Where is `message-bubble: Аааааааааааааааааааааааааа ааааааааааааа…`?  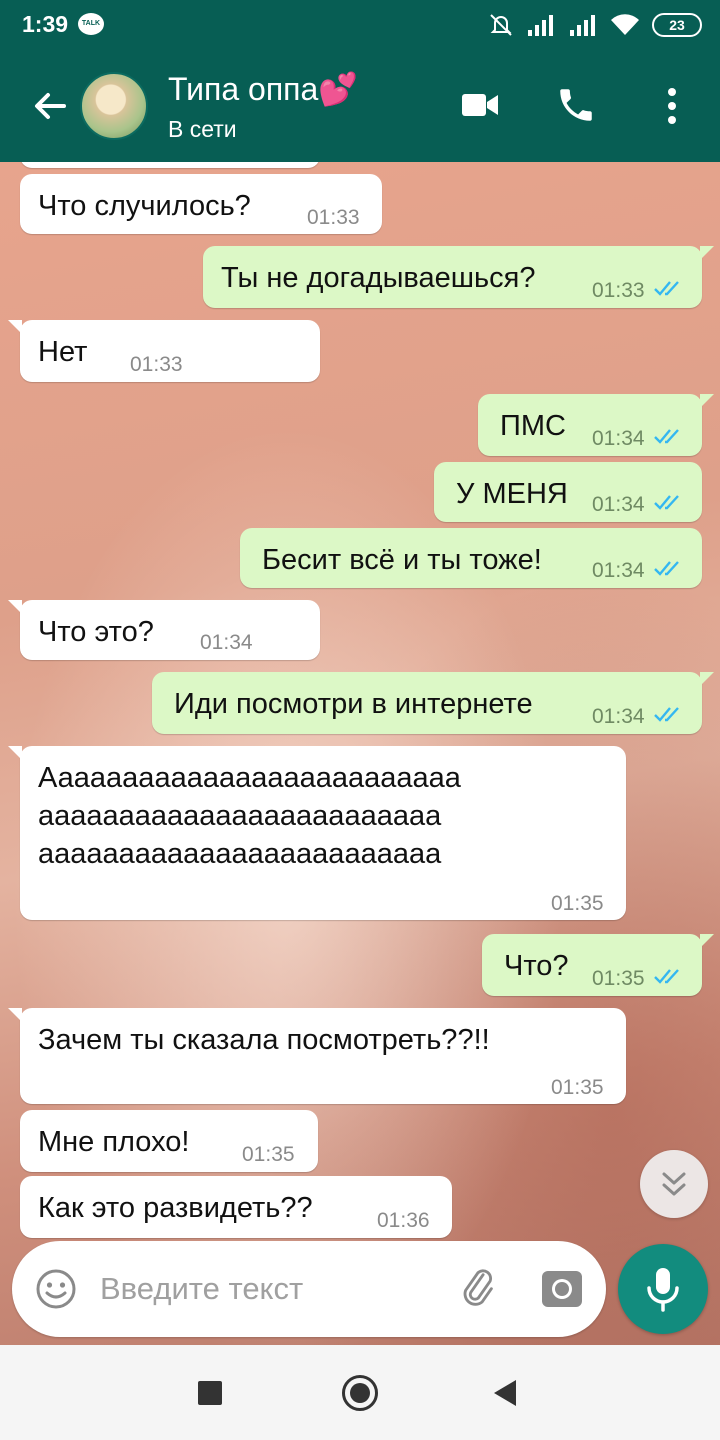
message-bubble: Аааааааааааааааааааааааааа ааааааааааааа… is located at coordinates (317, 833).